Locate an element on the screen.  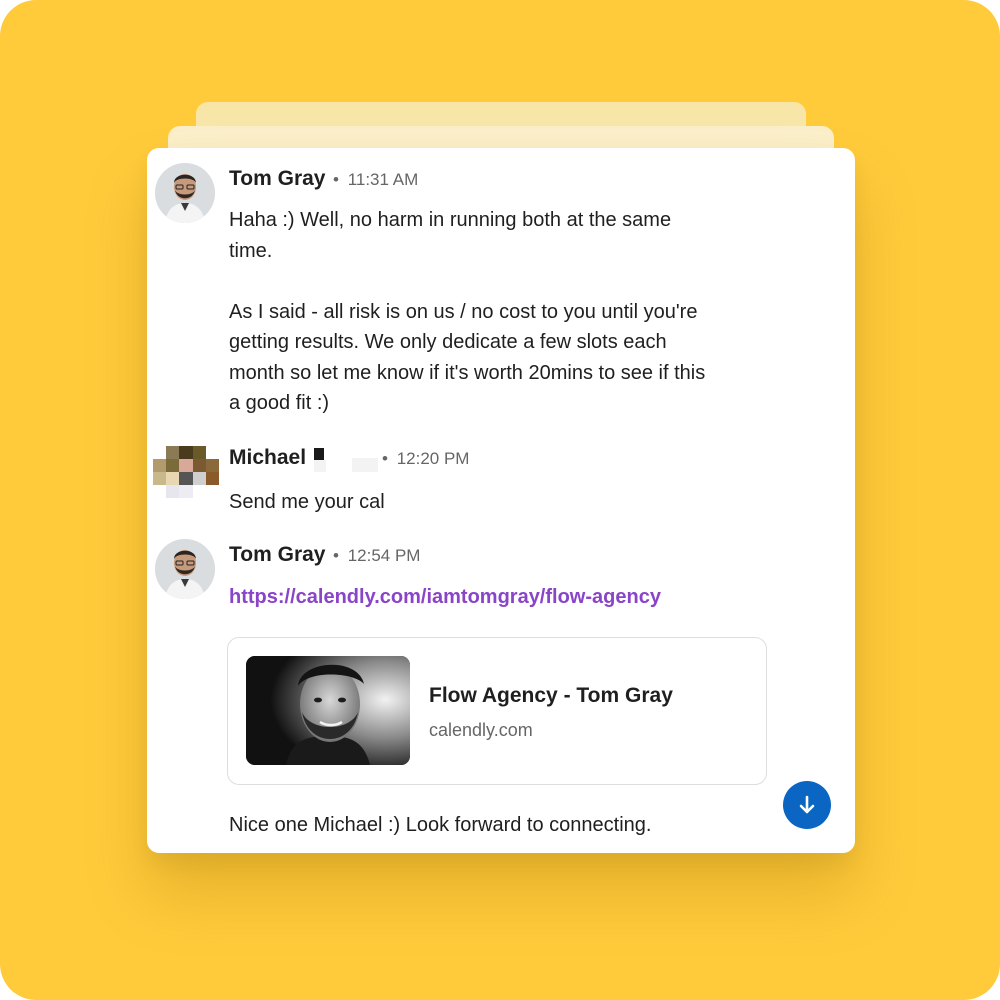
message-timestamp: • 11:31 AM is located at coordinates (375, 180).